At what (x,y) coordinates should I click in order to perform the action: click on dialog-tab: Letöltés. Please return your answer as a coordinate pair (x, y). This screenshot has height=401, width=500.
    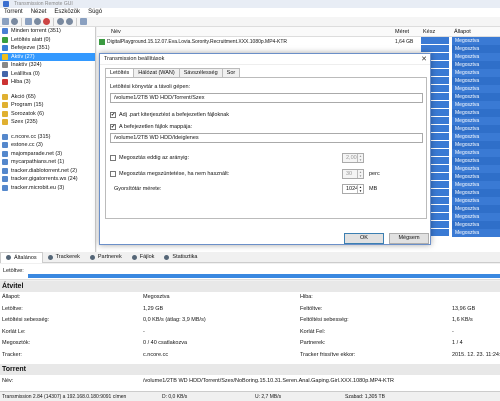
    Looking at the image, I should click on (120, 72).